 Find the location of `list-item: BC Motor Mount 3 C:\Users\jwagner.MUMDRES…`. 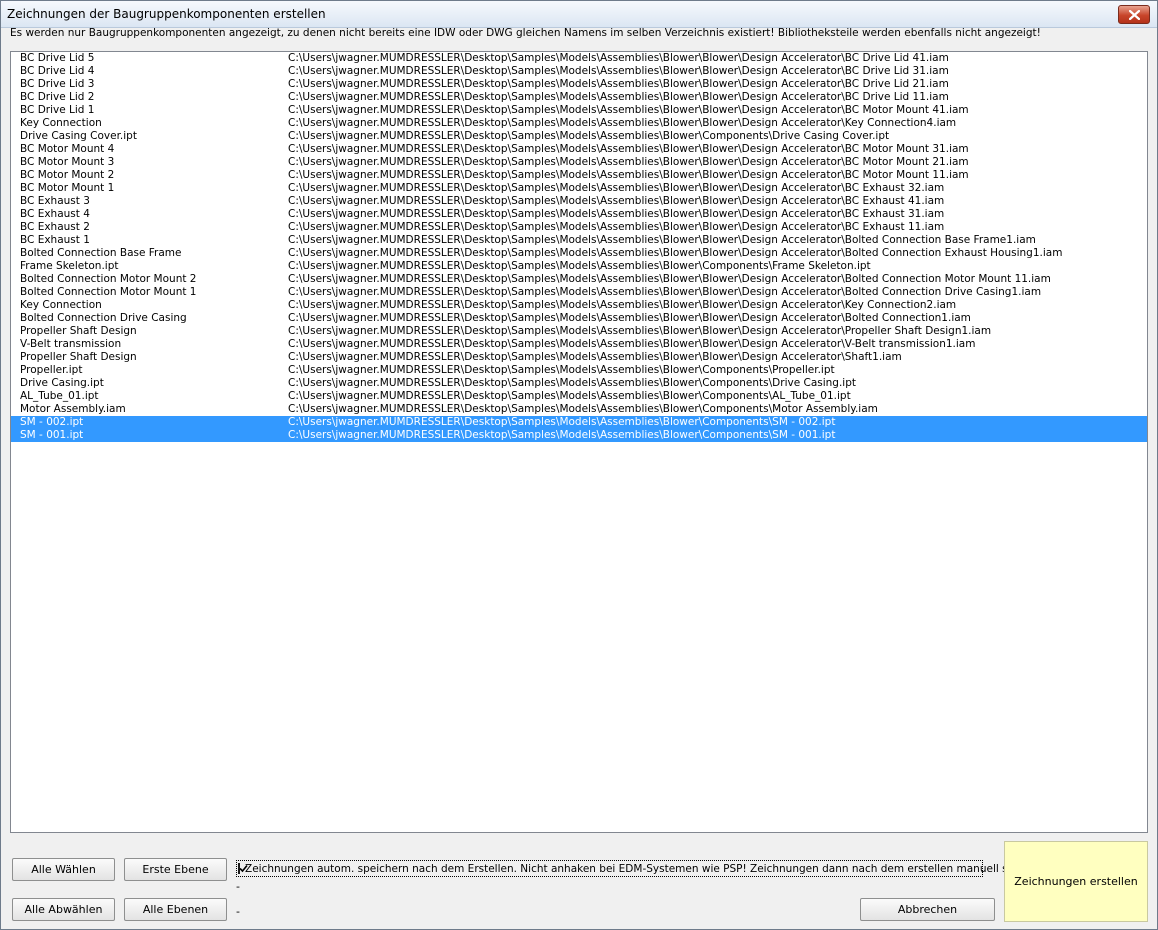

list-item: BC Motor Mount 3 C:\Users\jwagner.MUMDRES… is located at coordinates (579, 162).